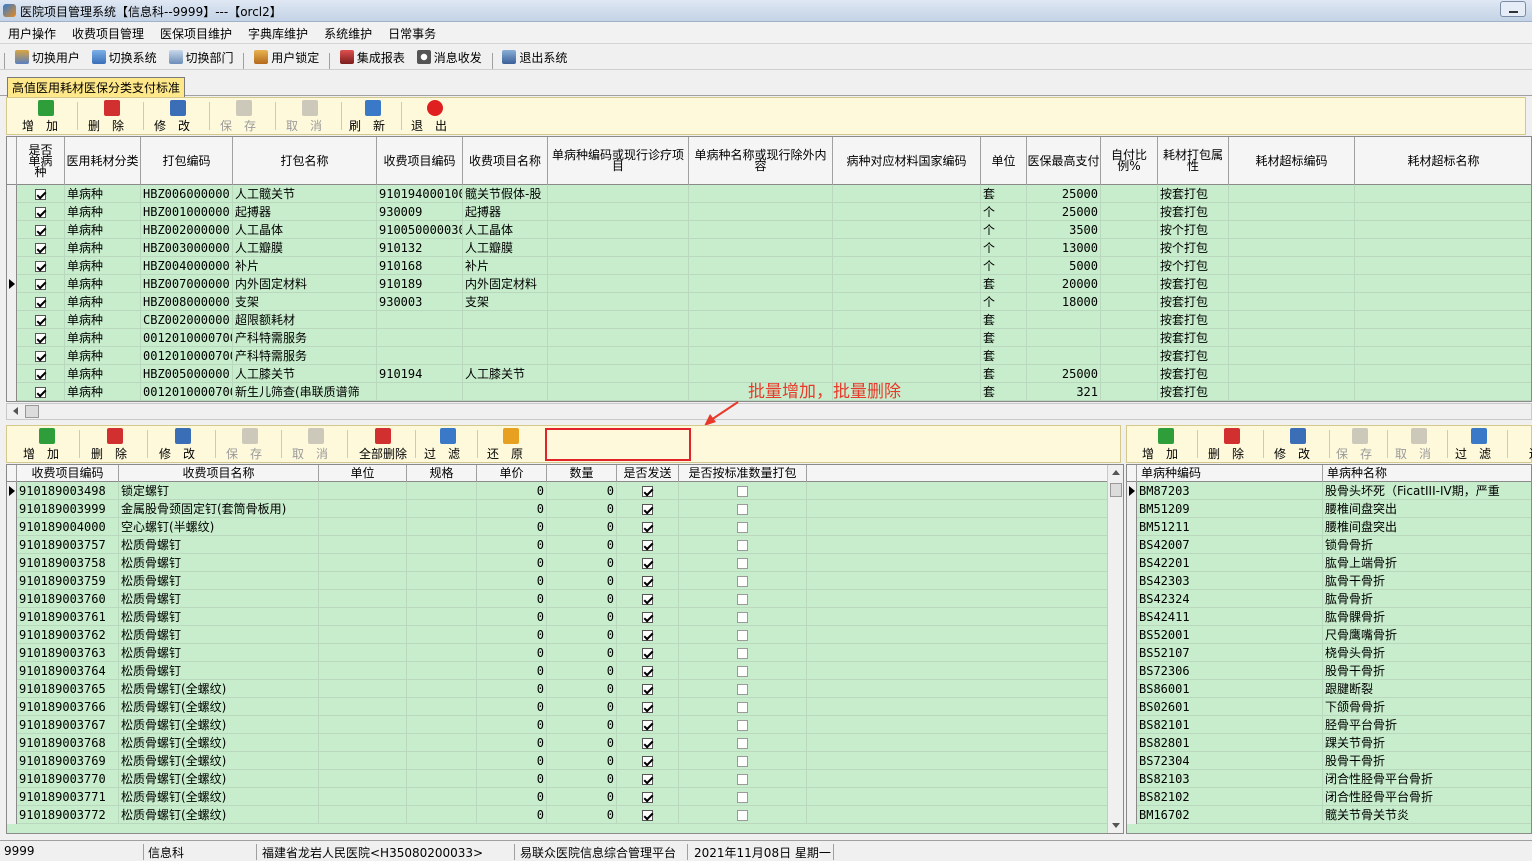  Describe the element at coordinates (557, 545) in the screenshot. I see `fee-row: 910189003757 松质骨螺钉 0 0` at that location.